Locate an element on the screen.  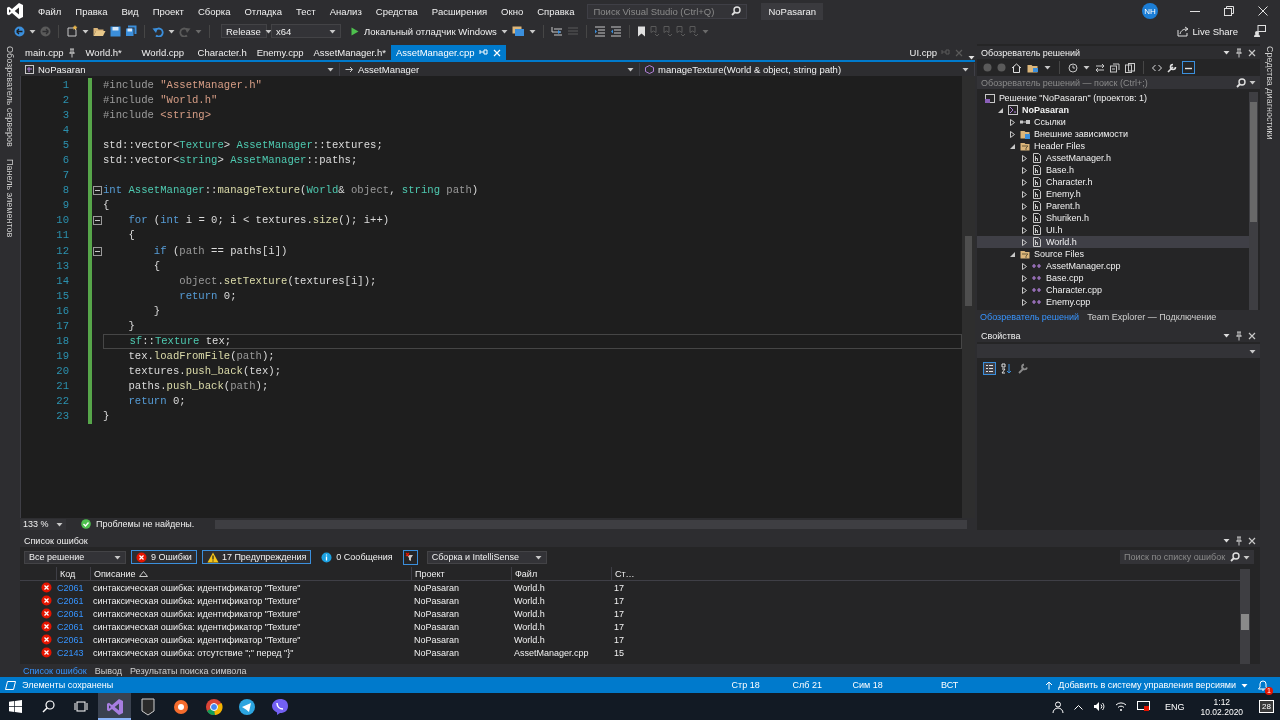
collapse-all-icon is located at coordinates (1115, 67).